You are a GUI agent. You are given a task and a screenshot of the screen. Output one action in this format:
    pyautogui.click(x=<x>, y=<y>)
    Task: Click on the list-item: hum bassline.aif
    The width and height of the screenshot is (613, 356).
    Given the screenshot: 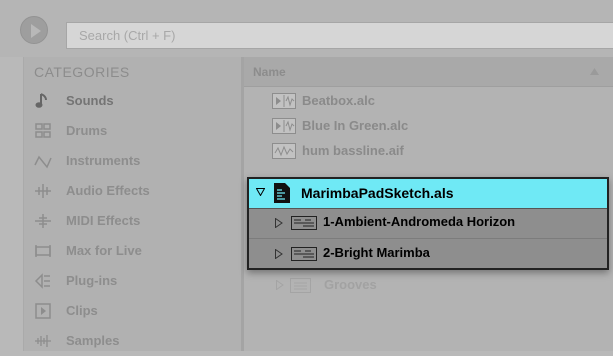 What is the action you would take?
    pyautogui.click(x=428, y=151)
    